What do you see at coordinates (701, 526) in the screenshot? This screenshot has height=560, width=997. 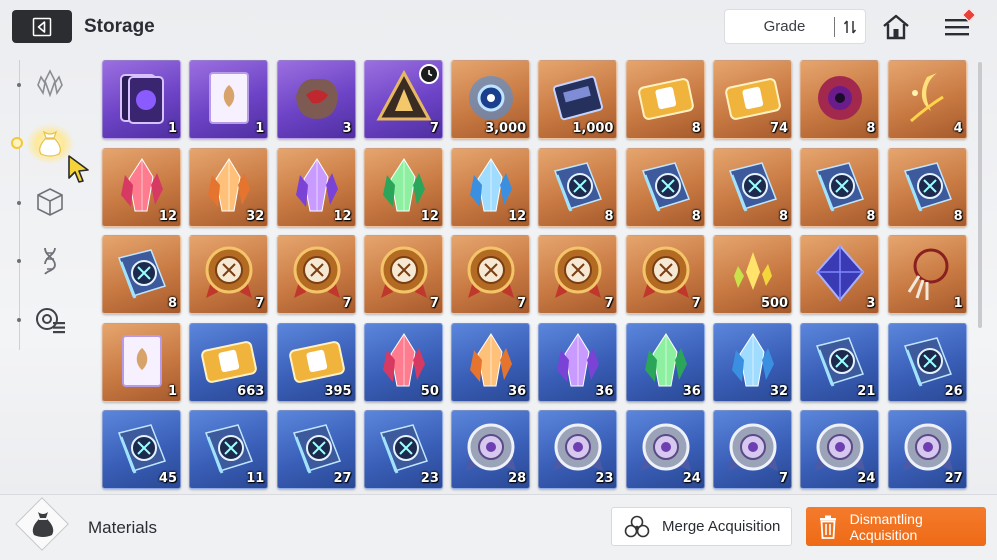 I see `merge-acquisition-button: Merge Acquisition` at bounding box center [701, 526].